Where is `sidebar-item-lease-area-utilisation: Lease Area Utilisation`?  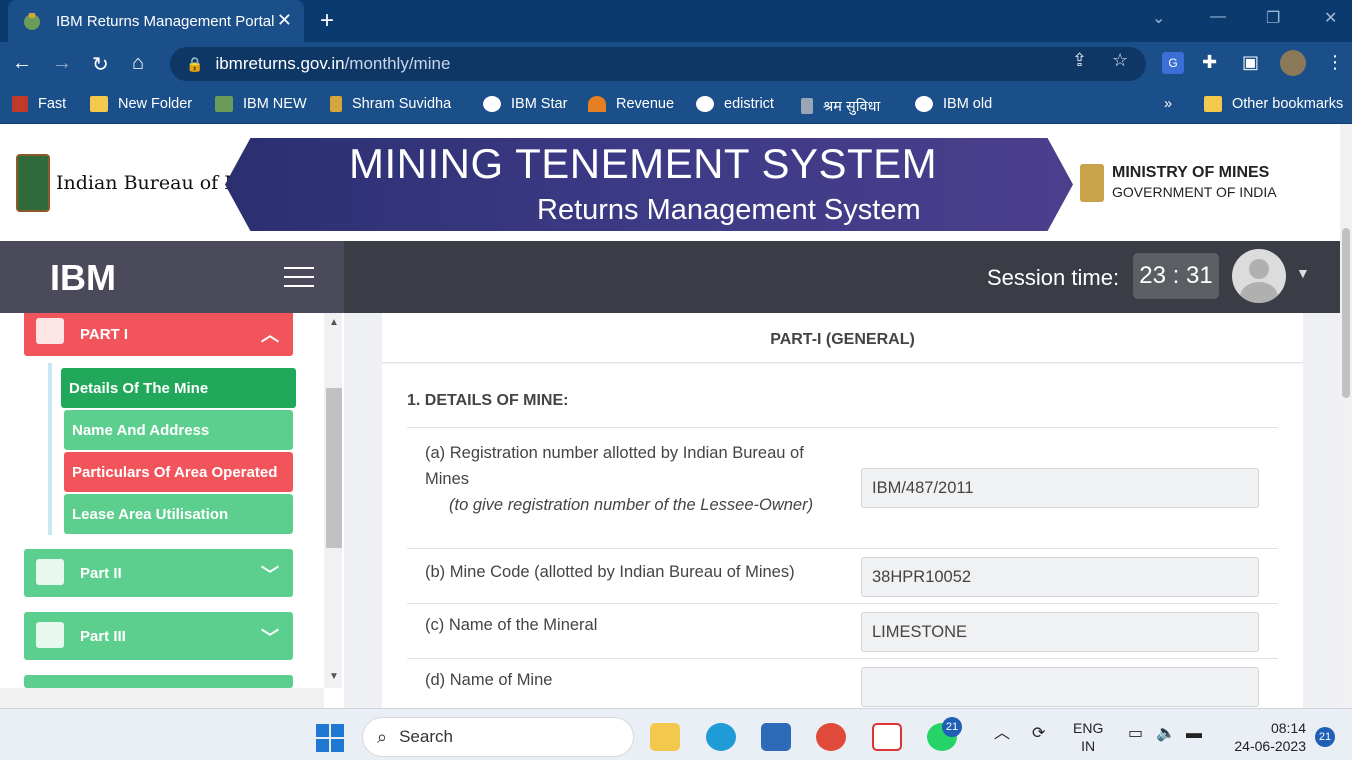
sidebar-item-lease-area-utilisation: Lease Area Utilisation is located at coordinates (178, 514).